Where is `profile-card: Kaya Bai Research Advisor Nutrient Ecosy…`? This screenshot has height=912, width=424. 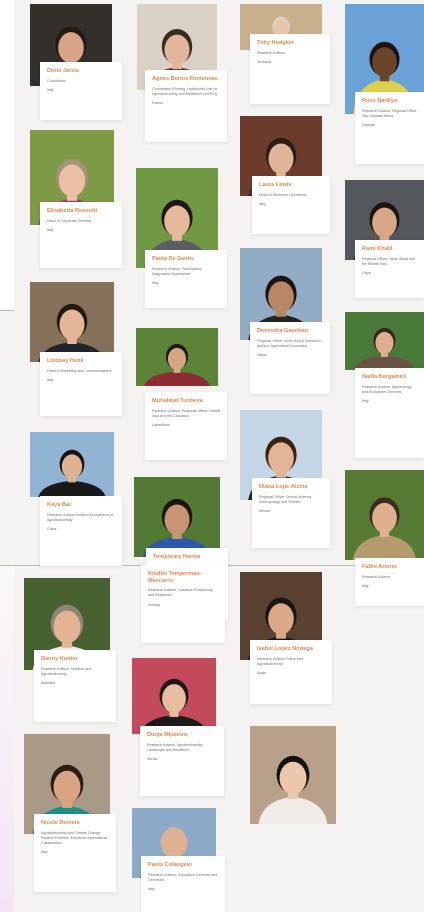
profile-card: Kaya Bai Research Advisor Nutrient Ecosy… is located at coordinates (81, 531).